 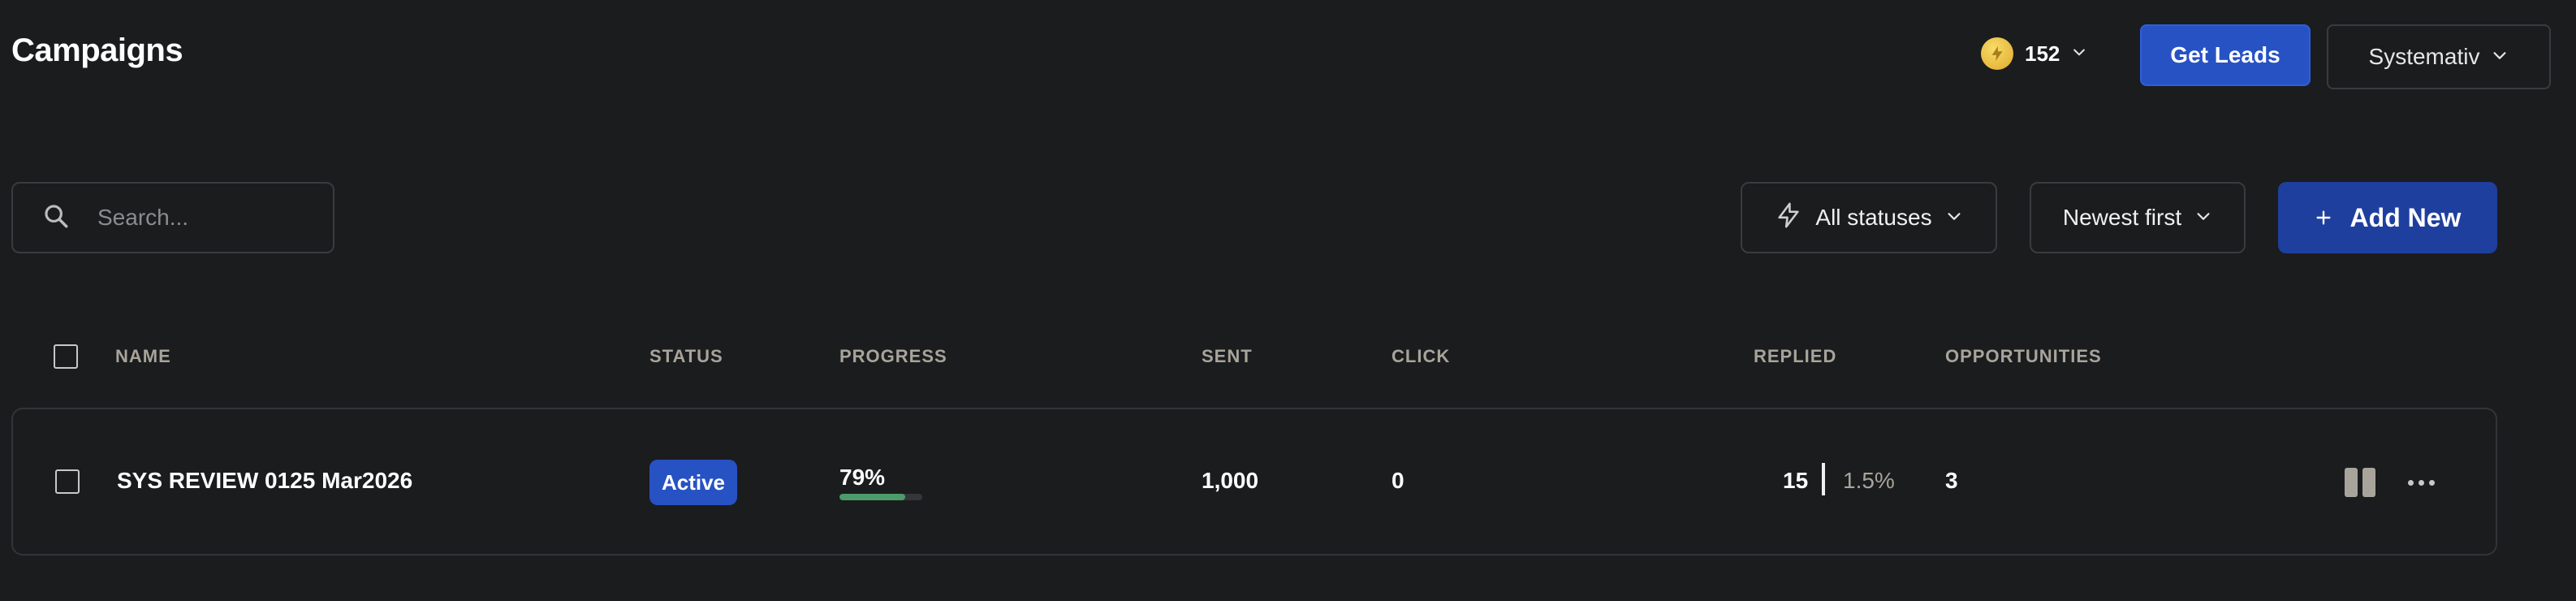 I want to click on column-header-progress: PROGRESS, so click(x=893, y=357).